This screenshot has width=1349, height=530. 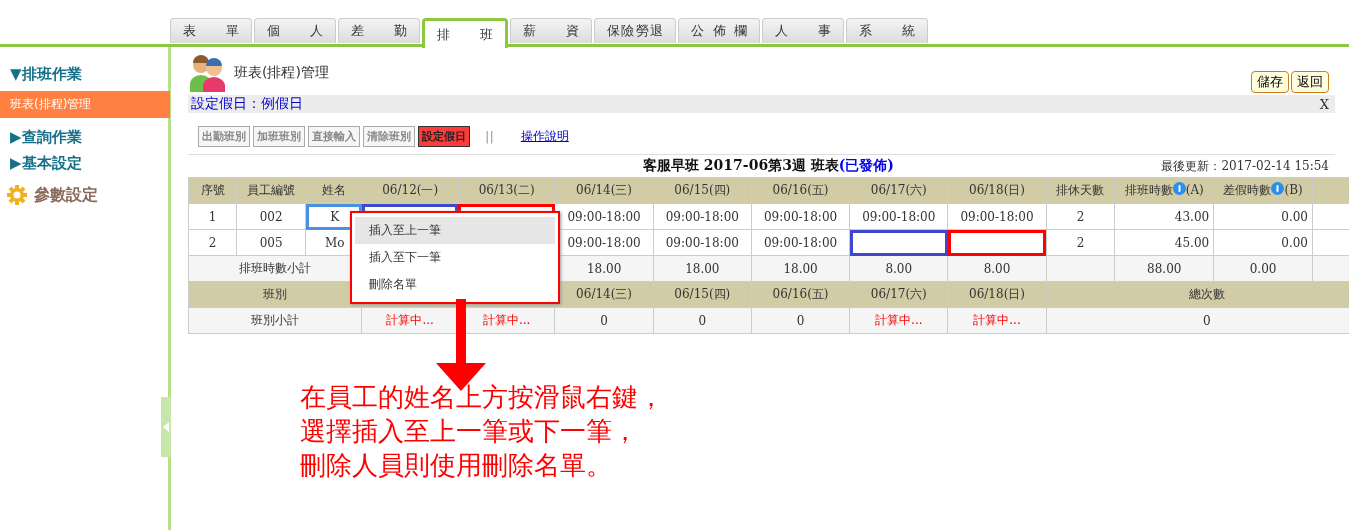 I want to click on sidebar-section: ▶基本設定, so click(x=84, y=165).